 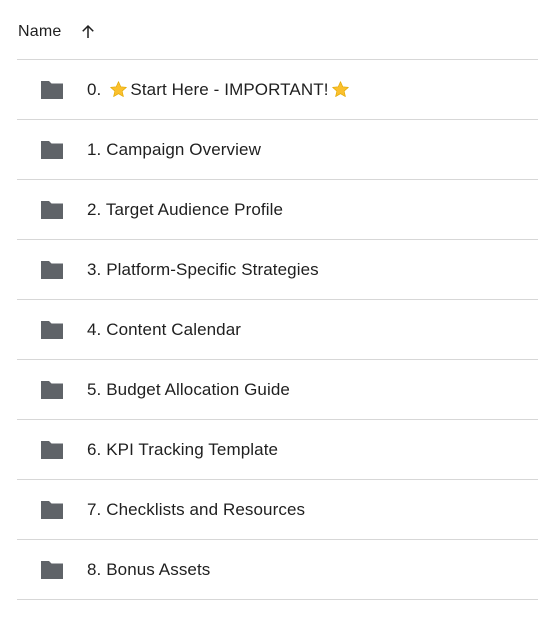 What do you see at coordinates (229, 89) in the screenshot?
I see `folder-title: Start Here - IMPORTANT!` at bounding box center [229, 89].